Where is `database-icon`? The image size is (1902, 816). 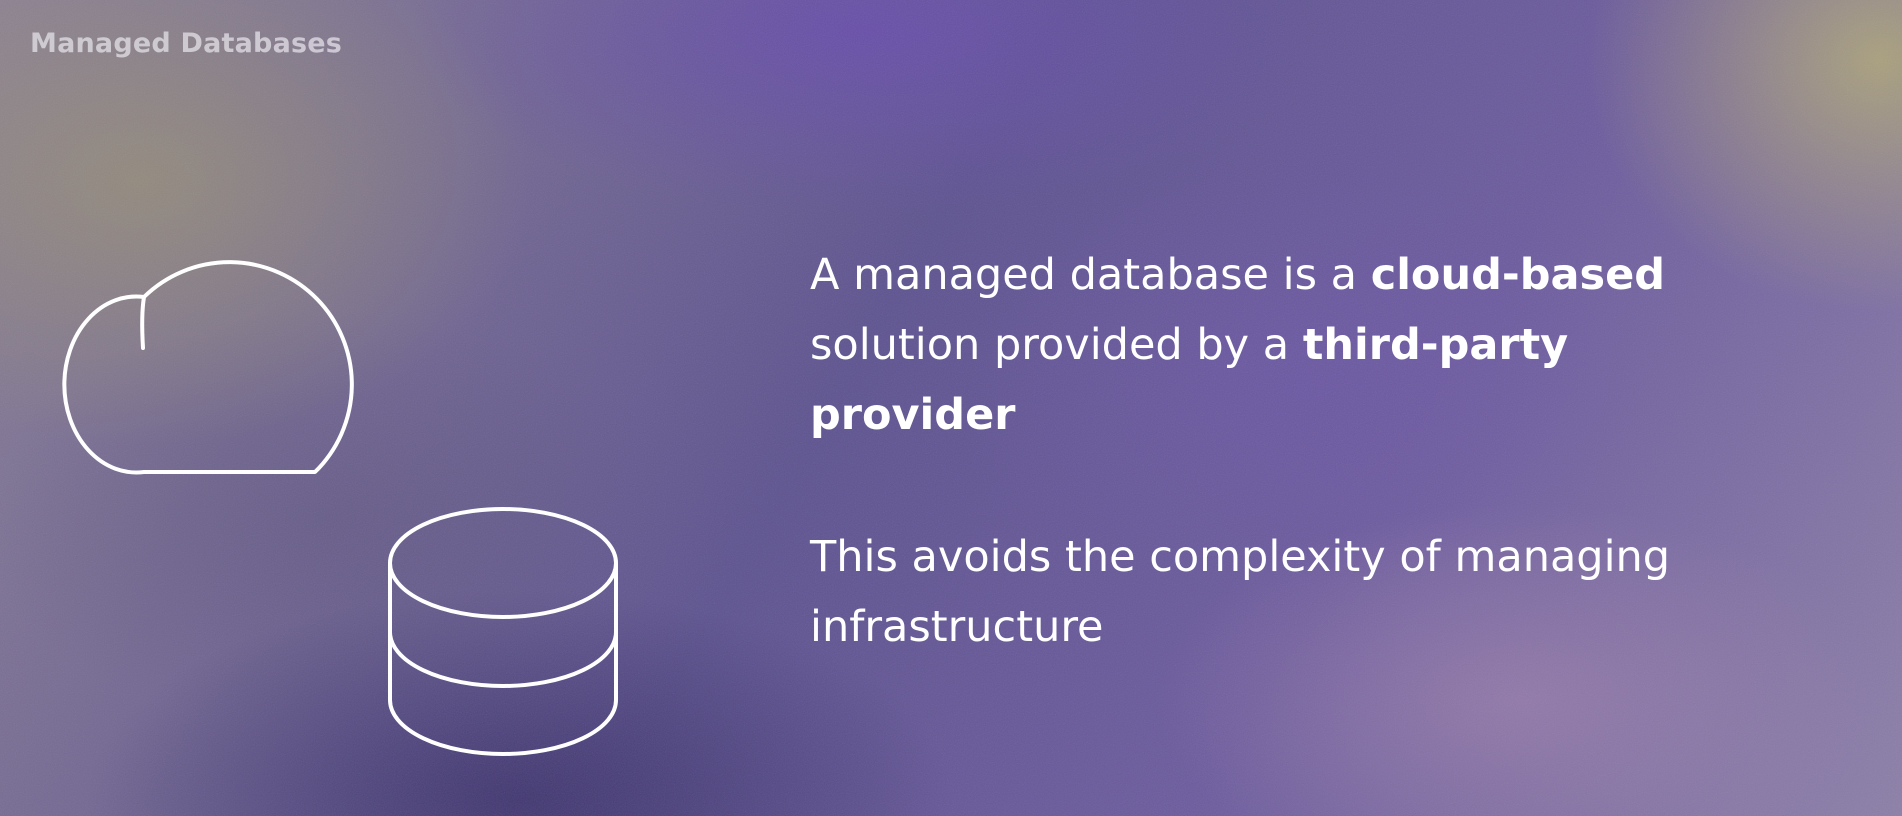
database-icon is located at coordinates (503, 631).